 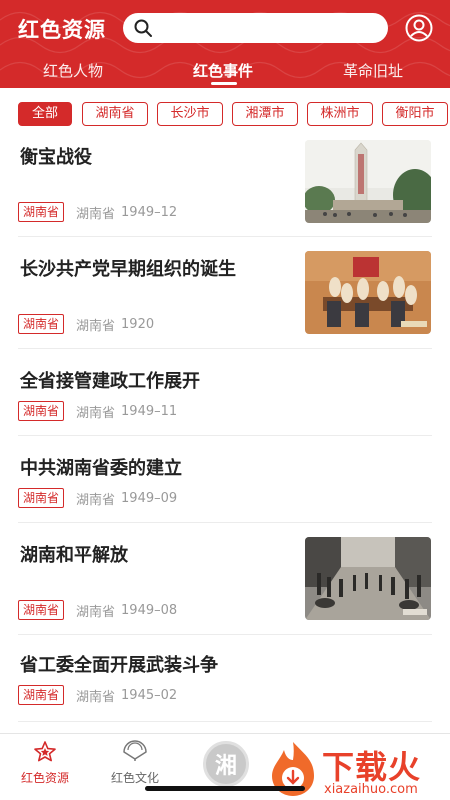 I want to click on search-icon, so click(x=143, y=28).